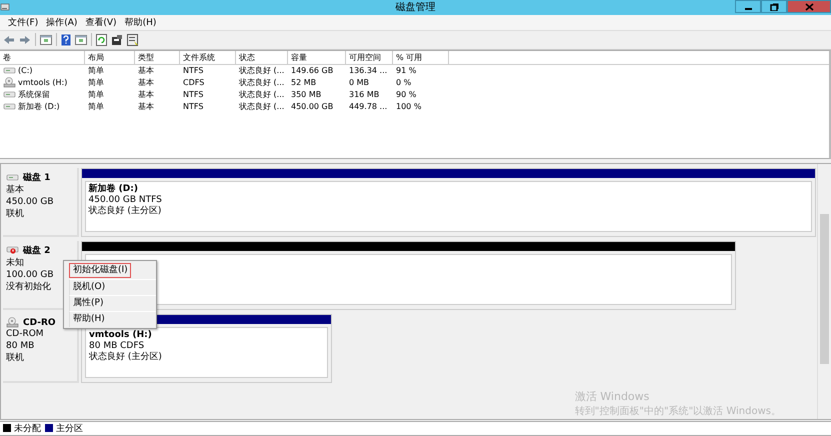 Image resolution: width=831 pixels, height=436 pixels. I want to click on table-cell: 450.00 GB, so click(312, 107).